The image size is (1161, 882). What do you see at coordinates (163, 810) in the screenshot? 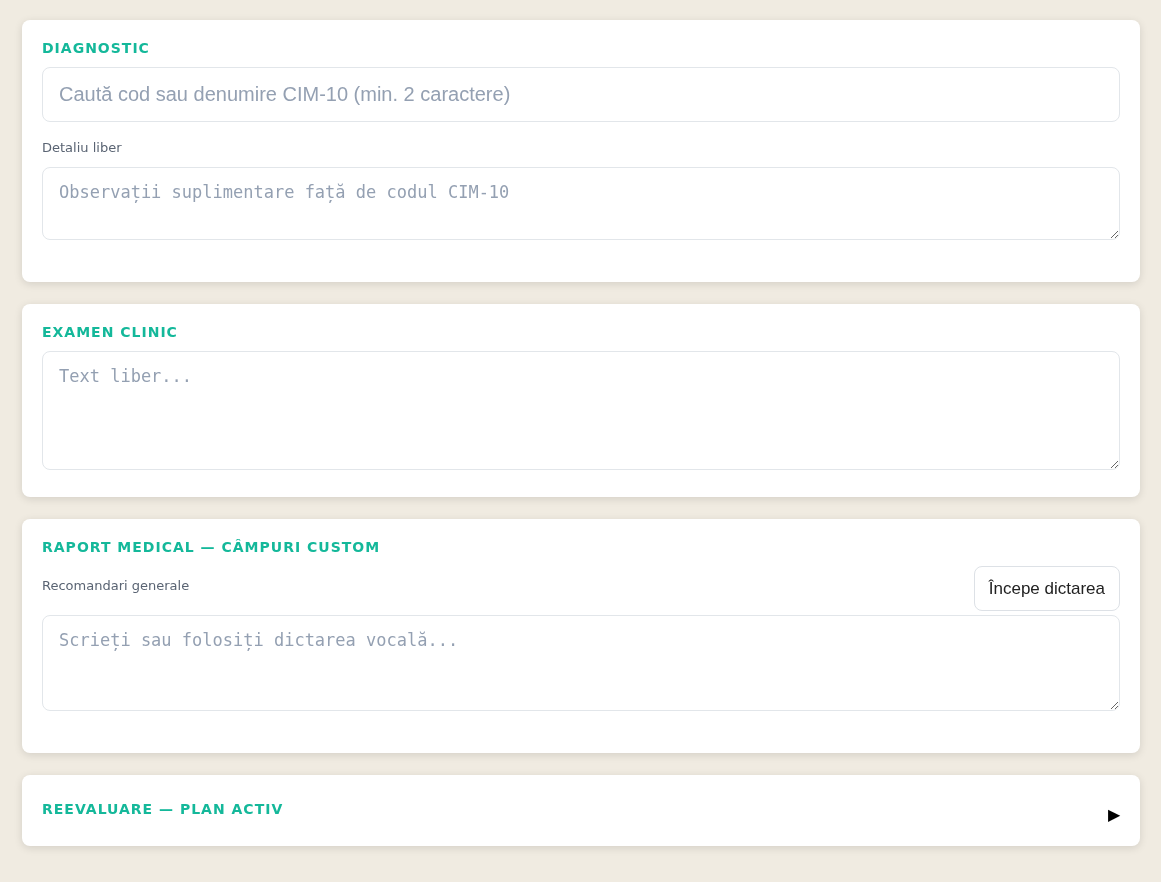
I see `section-title: REEVALUARE — PLAN ACTIV` at bounding box center [163, 810].